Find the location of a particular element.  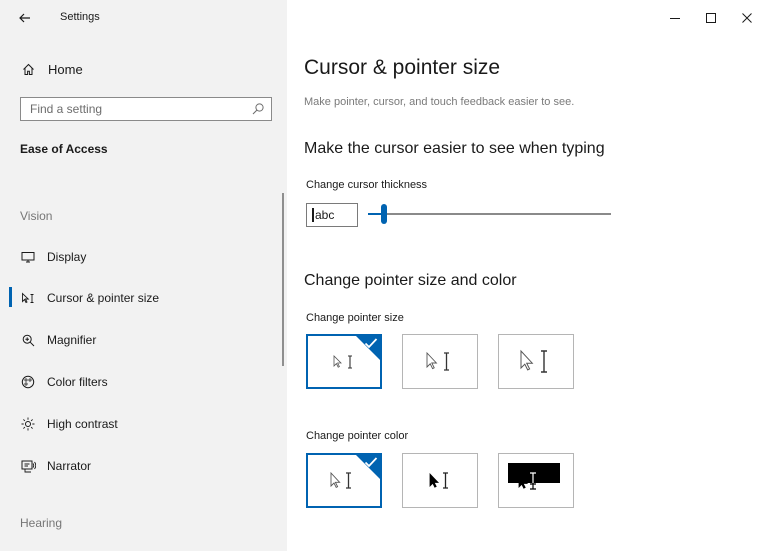

pointer-color-option-inverted is located at coordinates (536, 480).